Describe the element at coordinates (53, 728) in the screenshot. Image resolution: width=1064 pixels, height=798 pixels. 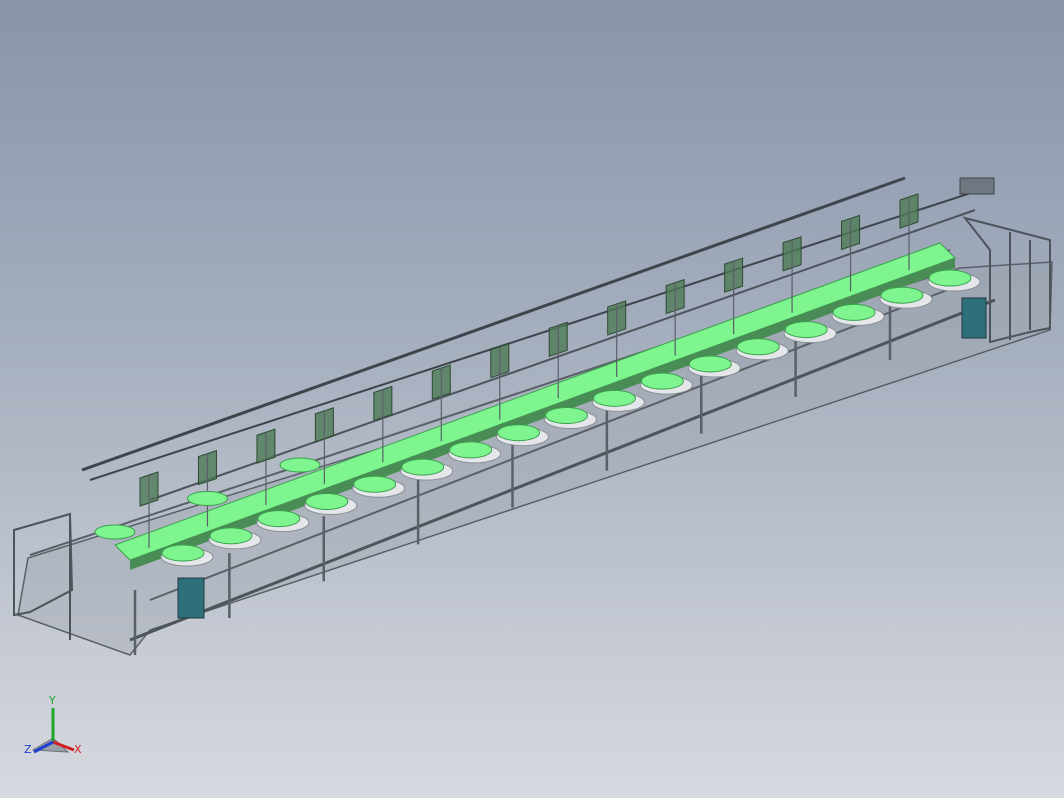
I see `orientation-triad: Y X Z` at that location.